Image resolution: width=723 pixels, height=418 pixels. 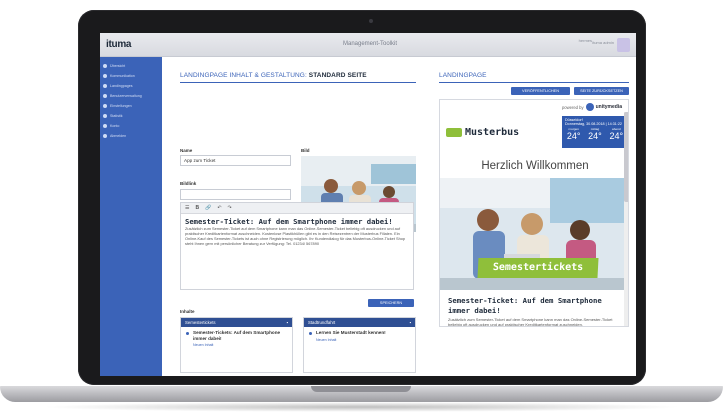 What do you see at coordinates (219, 208) in the screenshot?
I see `undo-icon: ↶` at bounding box center [219, 208].